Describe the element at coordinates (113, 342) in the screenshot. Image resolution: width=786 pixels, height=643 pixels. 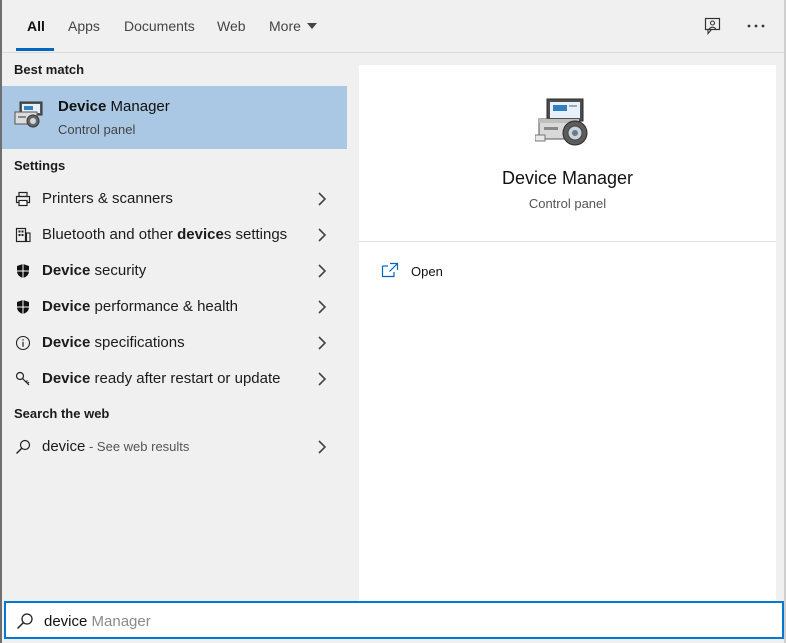
I see `settings-item-label: Device specifications` at that location.